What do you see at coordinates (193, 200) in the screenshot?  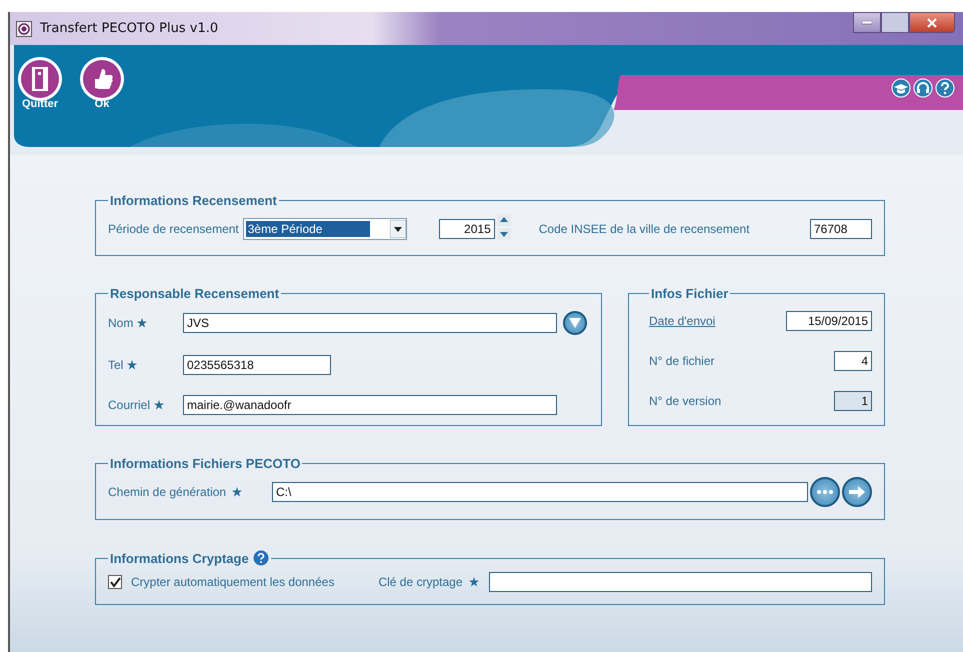 I see `group-title: Informations Recensement` at bounding box center [193, 200].